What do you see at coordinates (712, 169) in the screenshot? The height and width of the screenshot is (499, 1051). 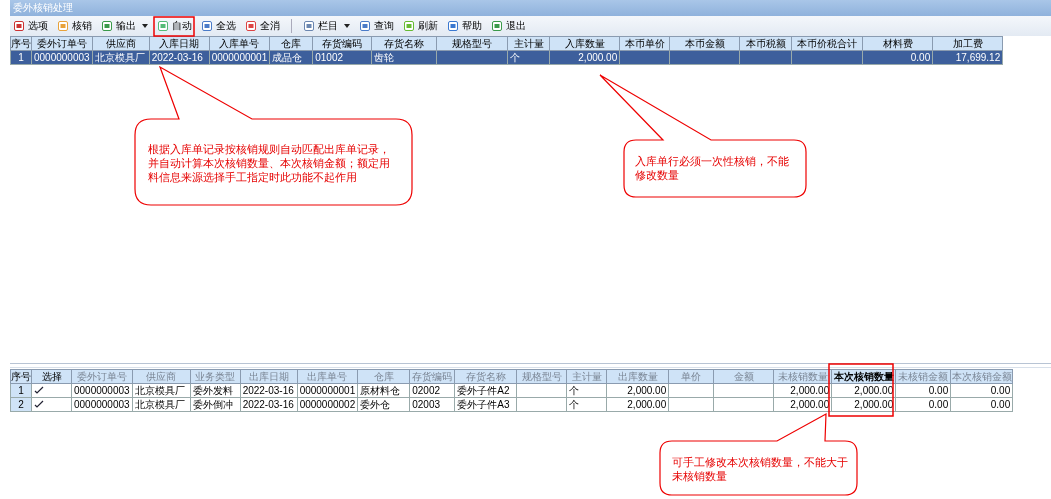 I see `callout-text: 入库单行必须一次性核销，不能修改数量` at bounding box center [712, 169].